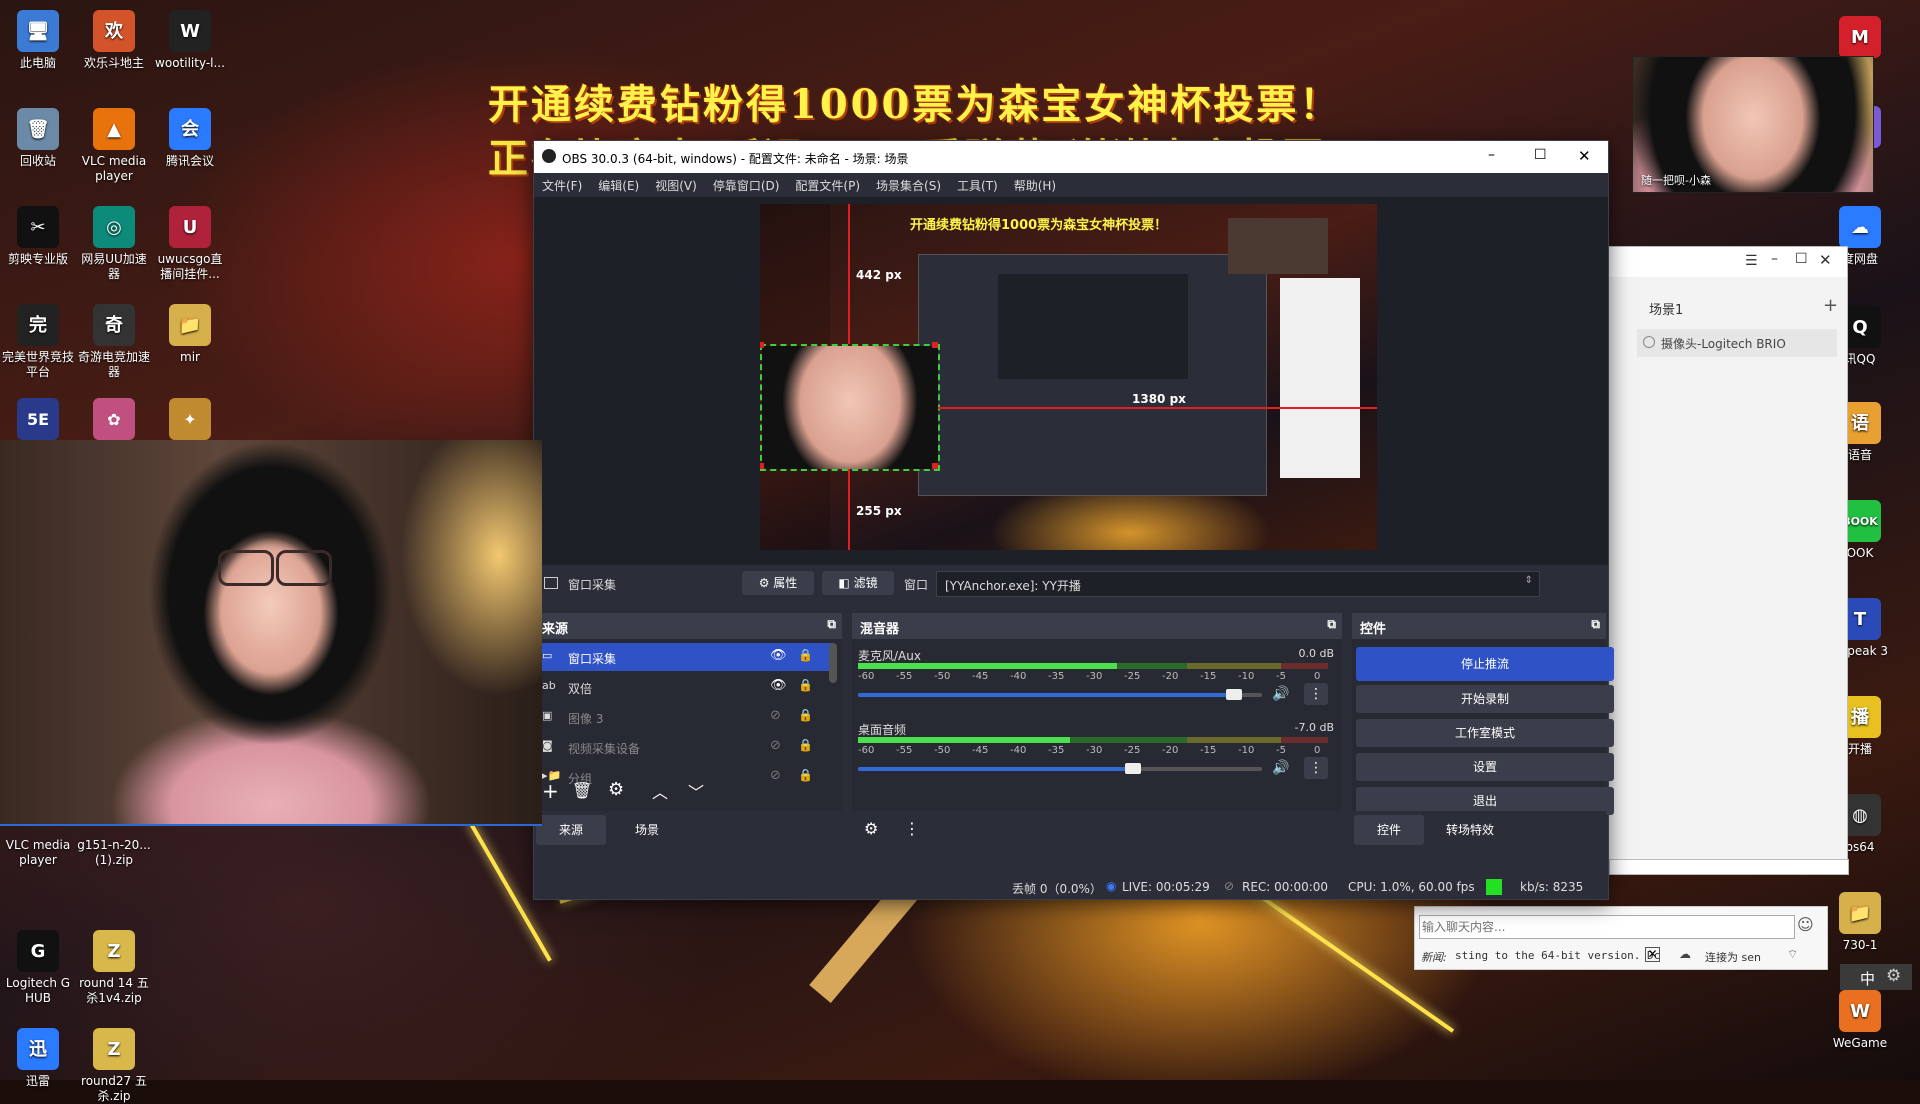  Describe the element at coordinates (618, 185) in the screenshot. I see `menu-item: 编辑(E)` at that location.